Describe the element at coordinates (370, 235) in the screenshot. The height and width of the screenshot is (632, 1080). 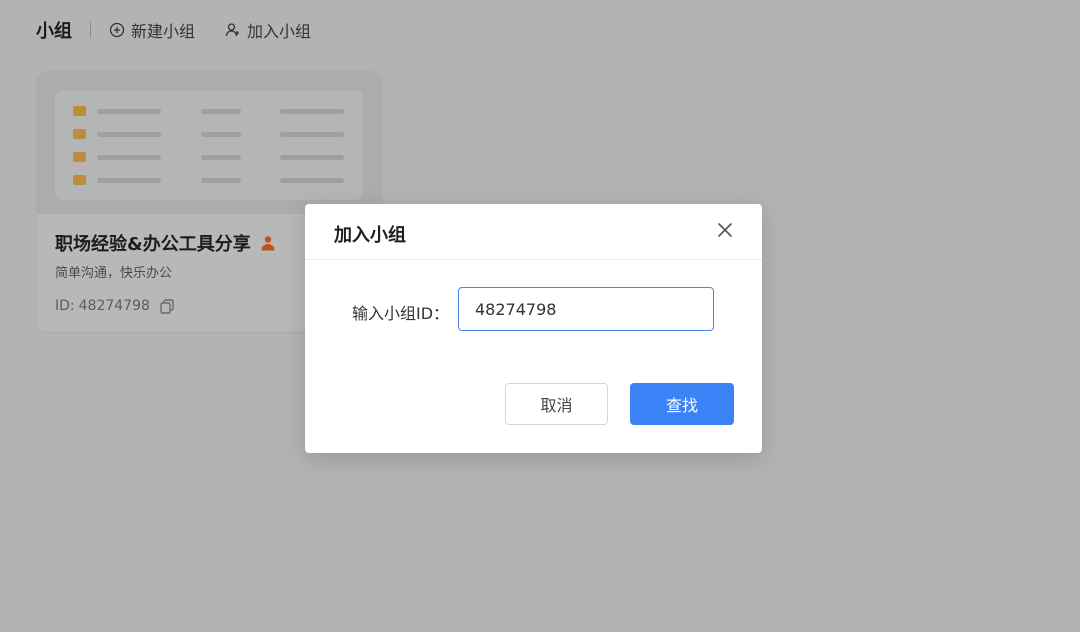
I see `dialog-title: 加入小组` at that location.